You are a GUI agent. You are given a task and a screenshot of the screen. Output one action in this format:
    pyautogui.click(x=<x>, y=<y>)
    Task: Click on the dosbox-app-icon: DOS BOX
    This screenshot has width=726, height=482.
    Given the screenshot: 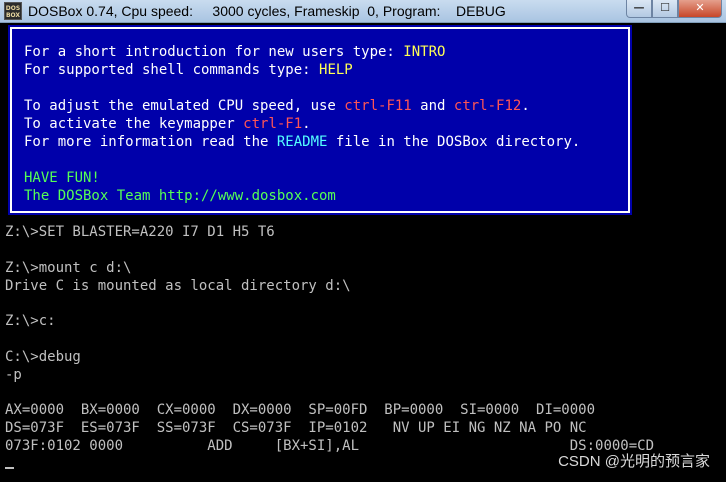 What is the action you would take?
    pyautogui.click(x=13, y=11)
    